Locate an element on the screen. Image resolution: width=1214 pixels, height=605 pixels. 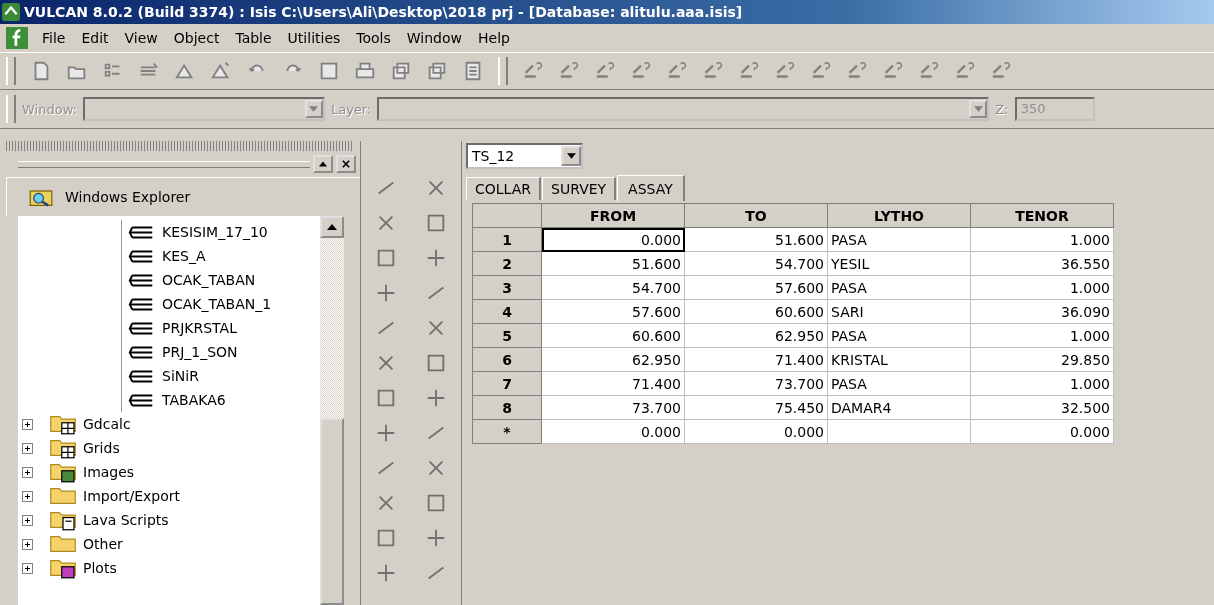
tab: ASSAY is located at coordinates (651, 188).